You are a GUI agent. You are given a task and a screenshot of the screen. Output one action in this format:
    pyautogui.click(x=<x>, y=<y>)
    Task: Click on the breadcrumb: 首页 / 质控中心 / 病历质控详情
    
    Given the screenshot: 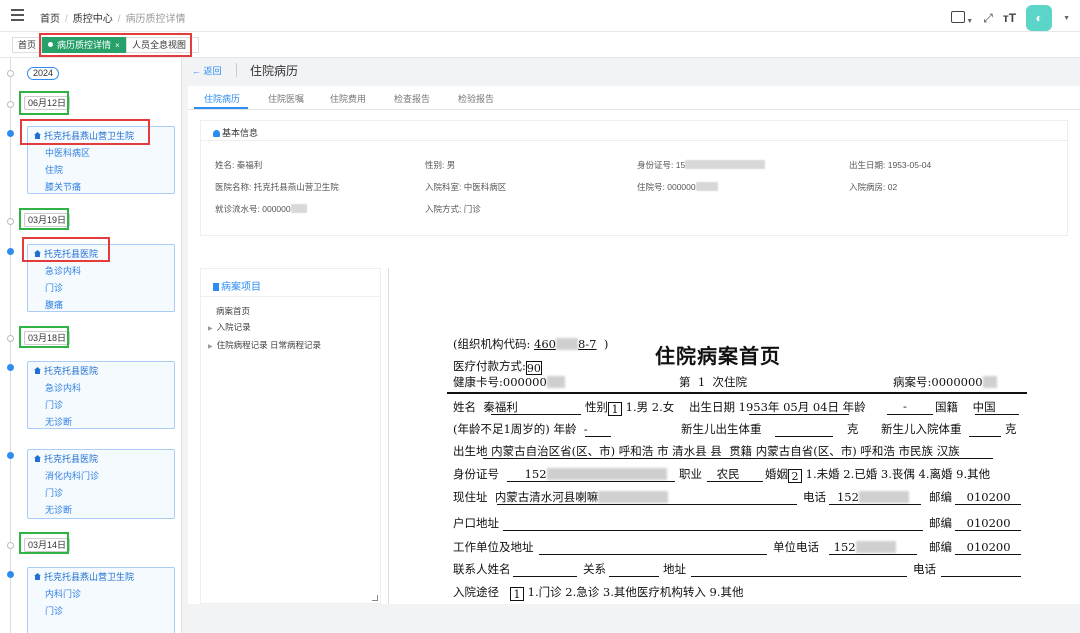 What is the action you would take?
    pyautogui.click(x=113, y=19)
    